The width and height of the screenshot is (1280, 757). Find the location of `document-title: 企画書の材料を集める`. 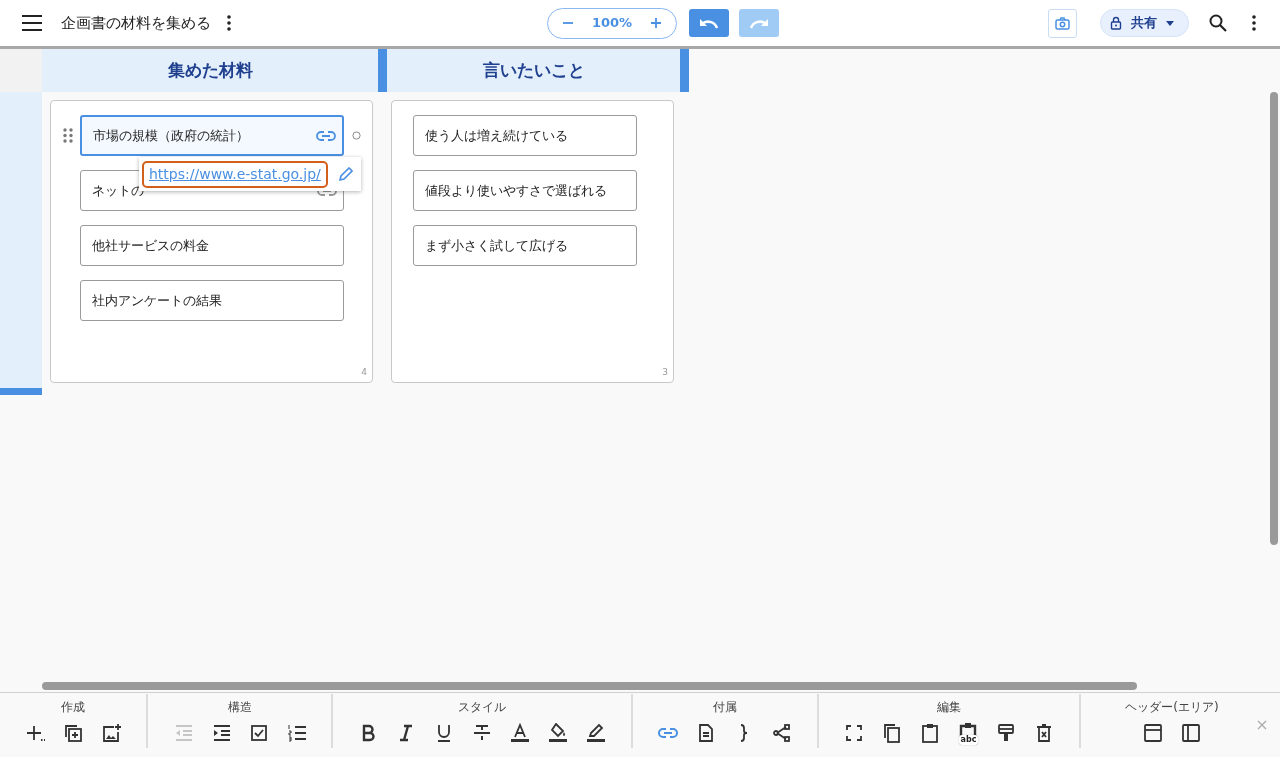

document-title: 企画書の材料を集める is located at coordinates (136, 23).